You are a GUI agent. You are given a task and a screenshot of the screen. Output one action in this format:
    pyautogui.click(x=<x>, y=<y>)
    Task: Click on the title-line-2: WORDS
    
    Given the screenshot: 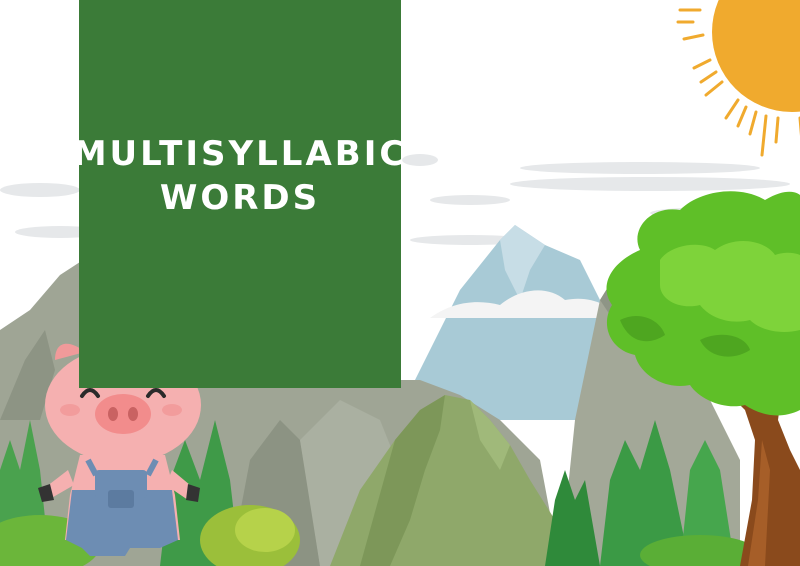 What is the action you would take?
    pyautogui.click(x=240, y=198)
    